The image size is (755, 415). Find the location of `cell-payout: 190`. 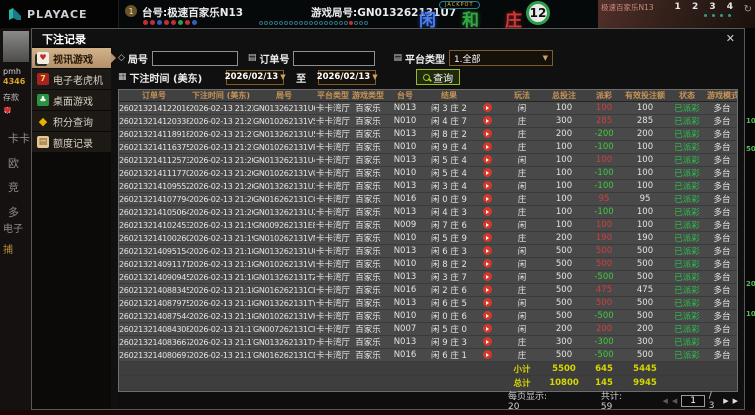

cell-payout: 190 is located at coordinates (604, 238).